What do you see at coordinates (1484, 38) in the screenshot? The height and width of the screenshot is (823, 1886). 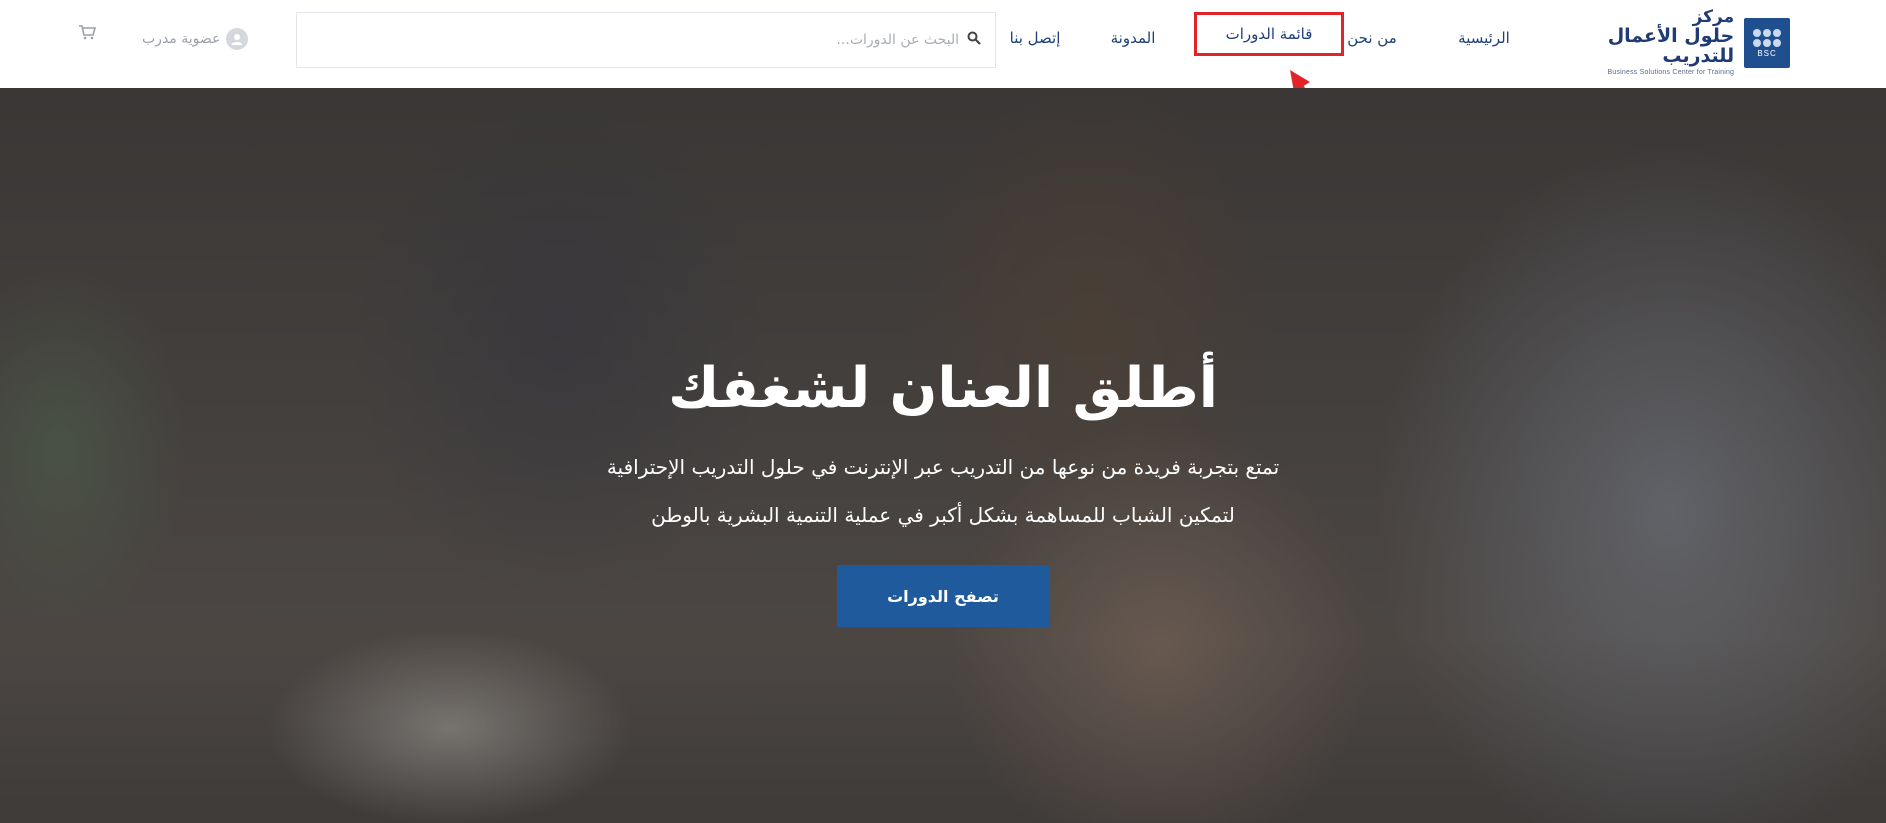 I see `nav-home: الرئيسية` at bounding box center [1484, 38].